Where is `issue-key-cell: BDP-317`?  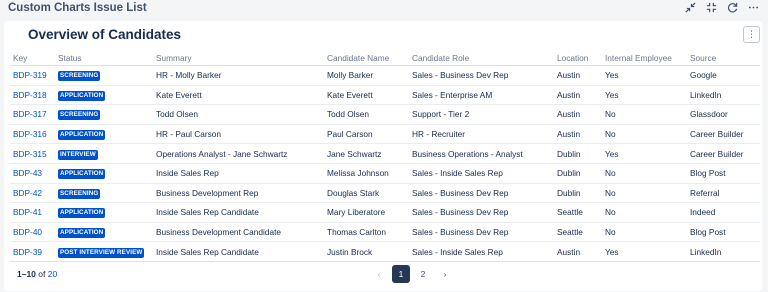
issue-key-cell: BDP-317 is located at coordinates (34, 114).